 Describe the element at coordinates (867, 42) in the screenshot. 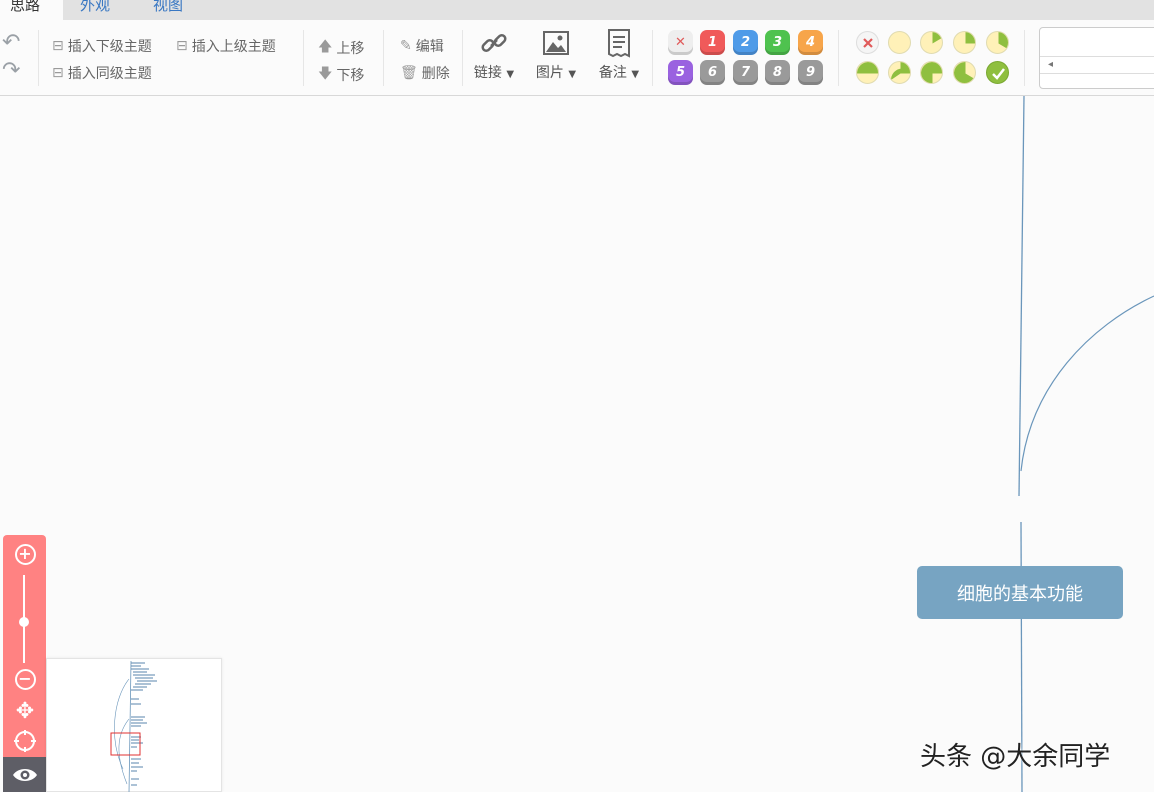

I see `progress-remove-icon` at that location.